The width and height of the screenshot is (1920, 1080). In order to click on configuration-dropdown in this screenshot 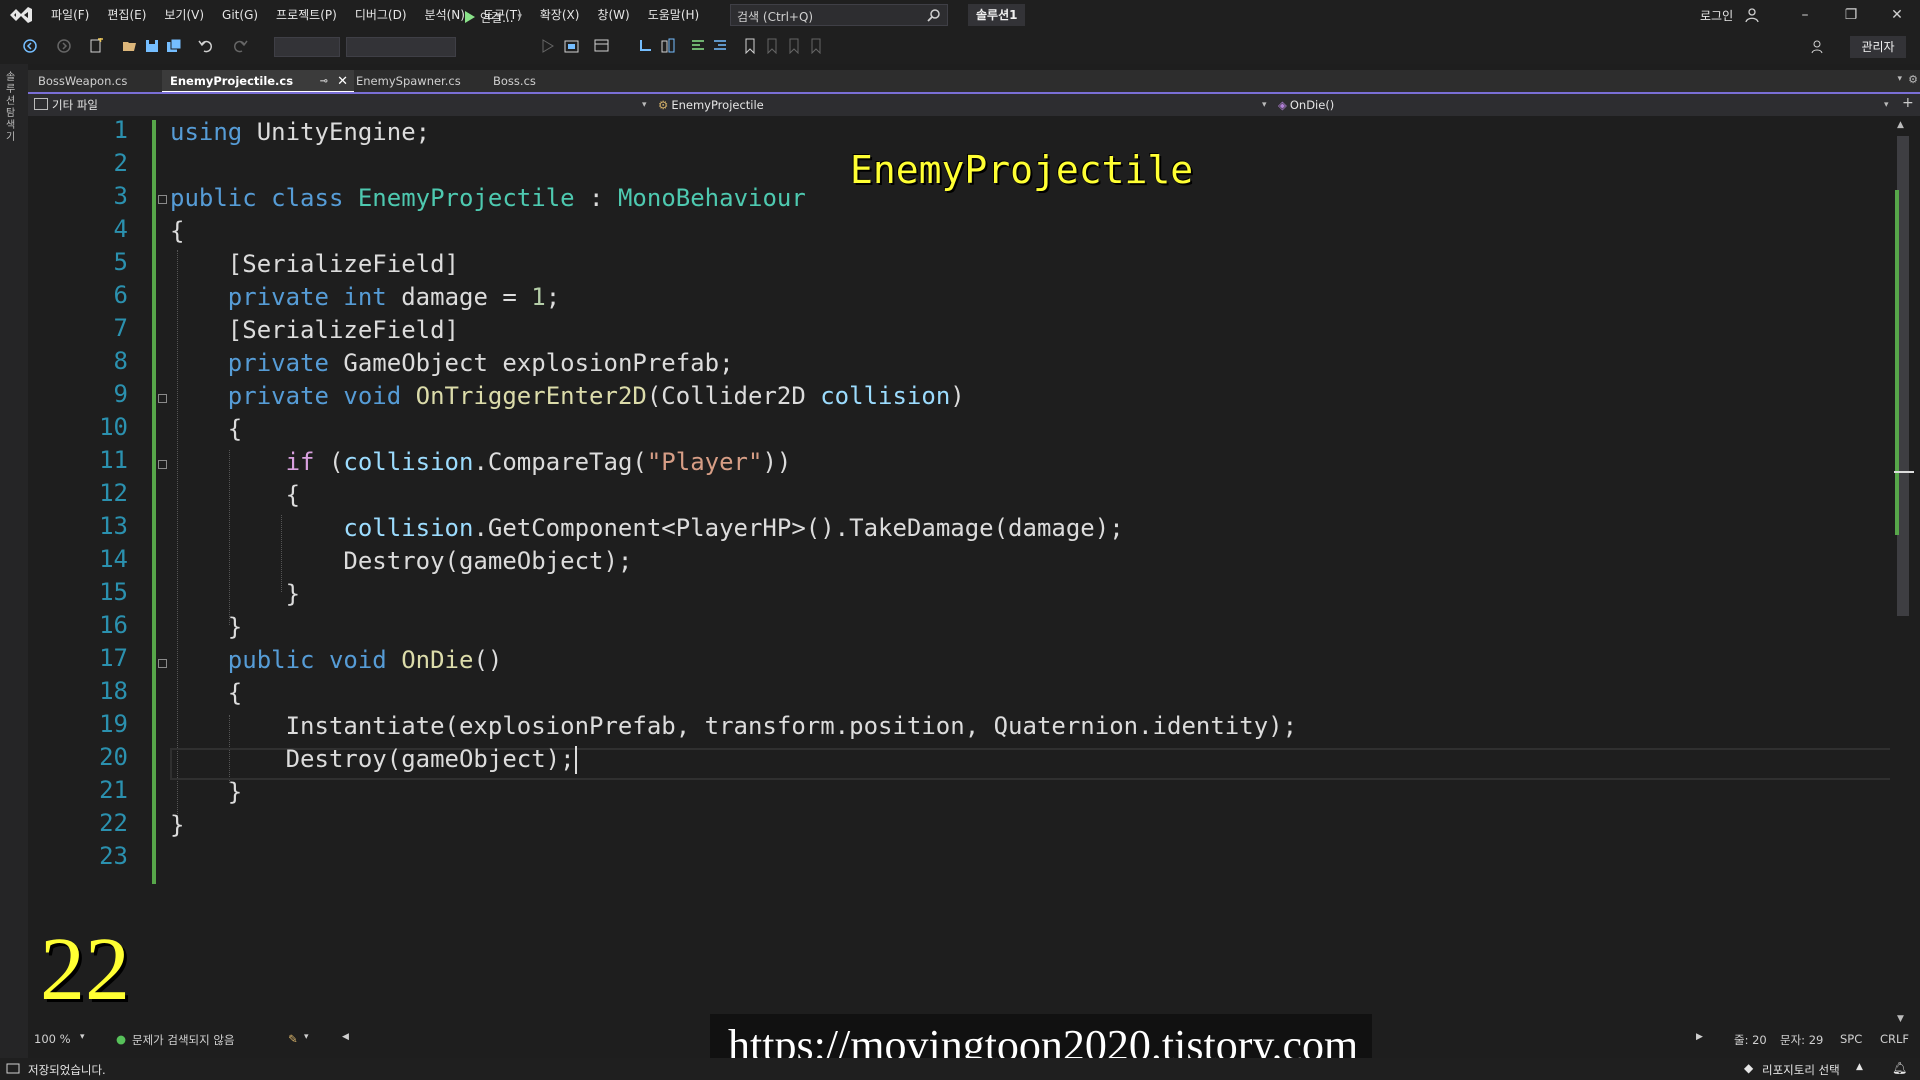, I will do `click(307, 47)`.